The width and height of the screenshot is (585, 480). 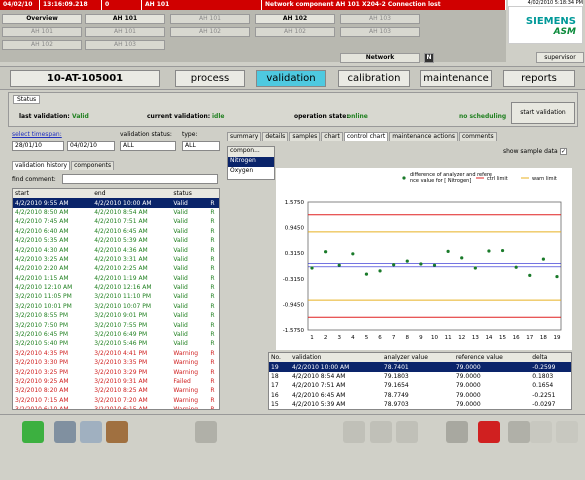 I want to click on row-end: 4/2/2010 4:36 AM, so click(x=121, y=250).